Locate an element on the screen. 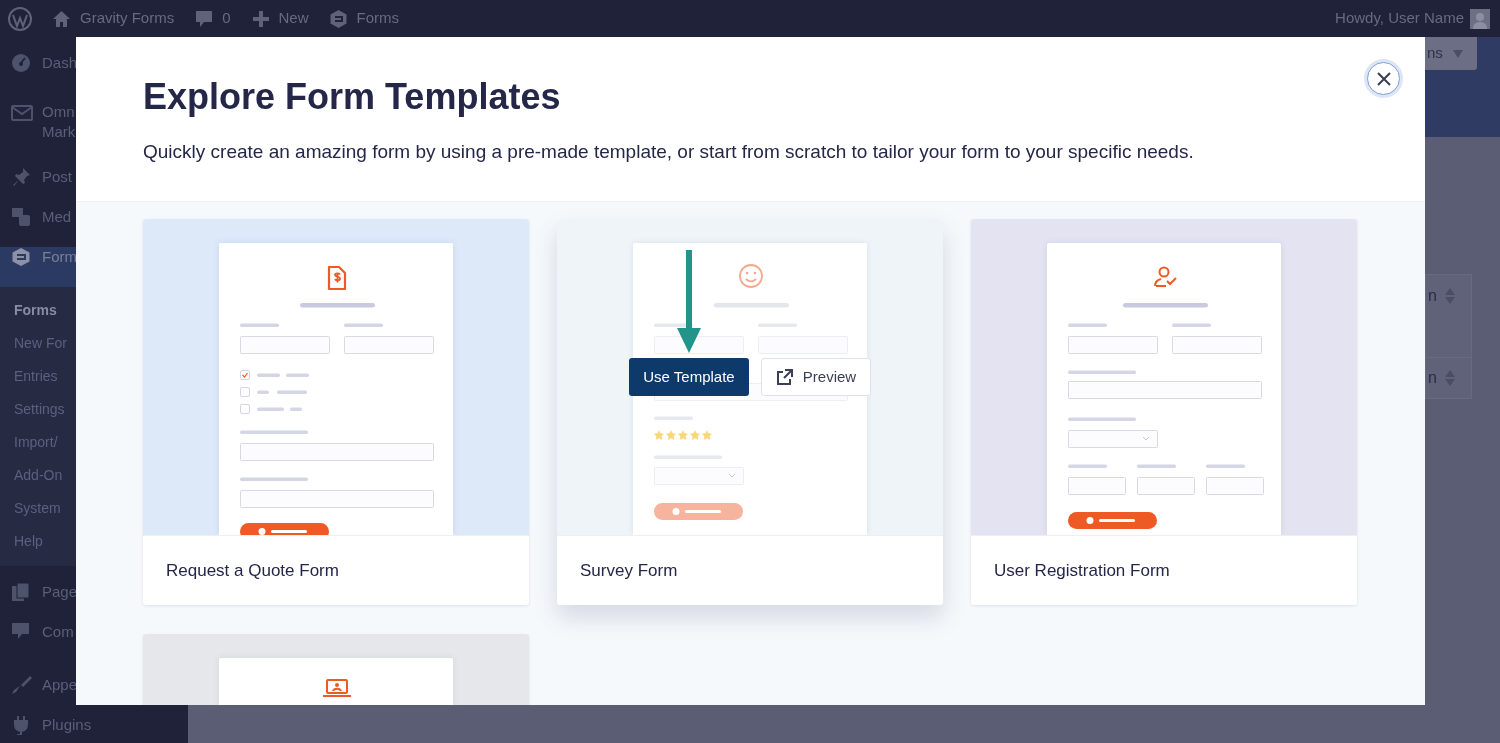 This screenshot has width=1500, height=743. modal-title: Explore Form Templates is located at coordinates (352, 97).